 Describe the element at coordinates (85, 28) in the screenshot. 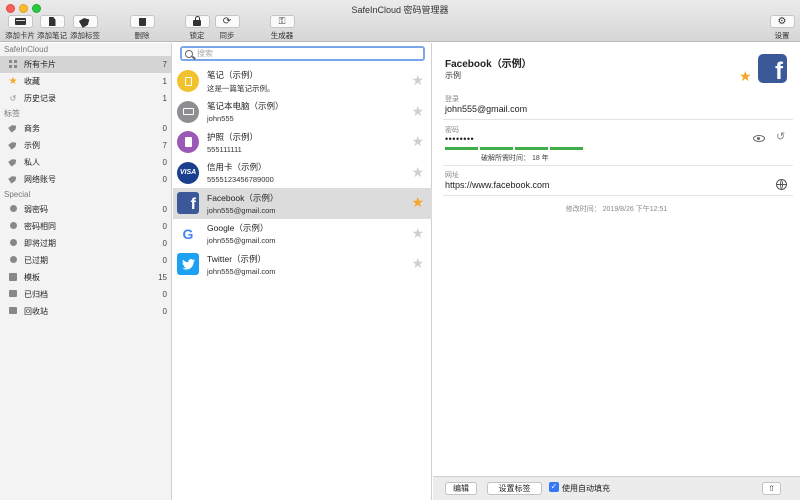

I see `add-tag-button: 添加标签` at that location.